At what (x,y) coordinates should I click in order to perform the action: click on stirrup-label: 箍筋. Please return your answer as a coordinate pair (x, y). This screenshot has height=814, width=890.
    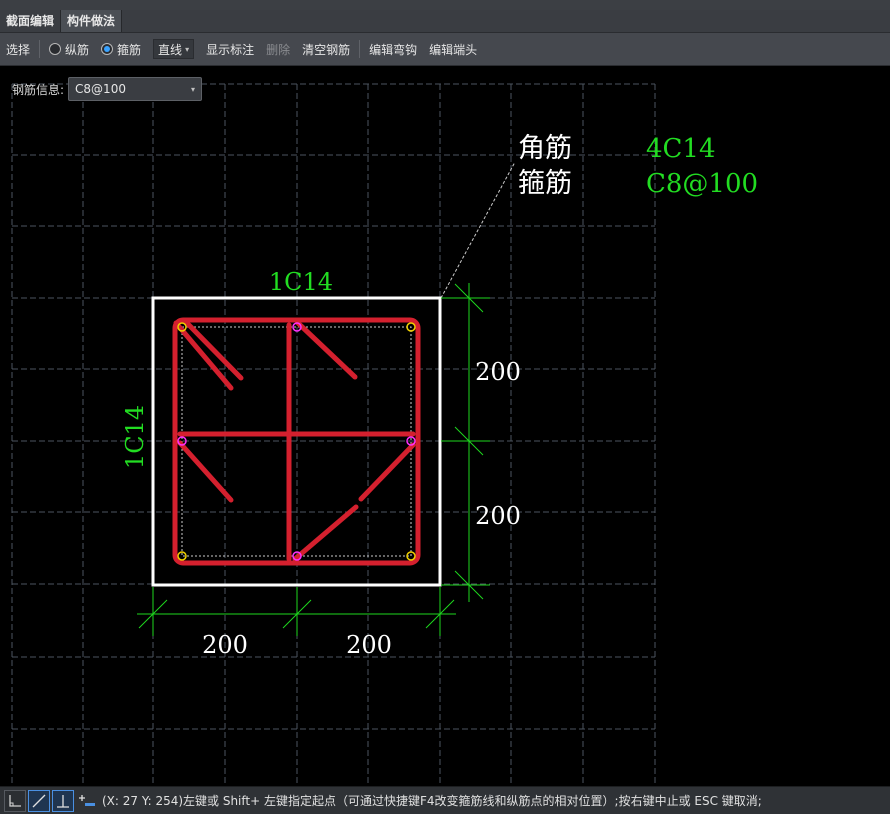
    Looking at the image, I should click on (129, 49).